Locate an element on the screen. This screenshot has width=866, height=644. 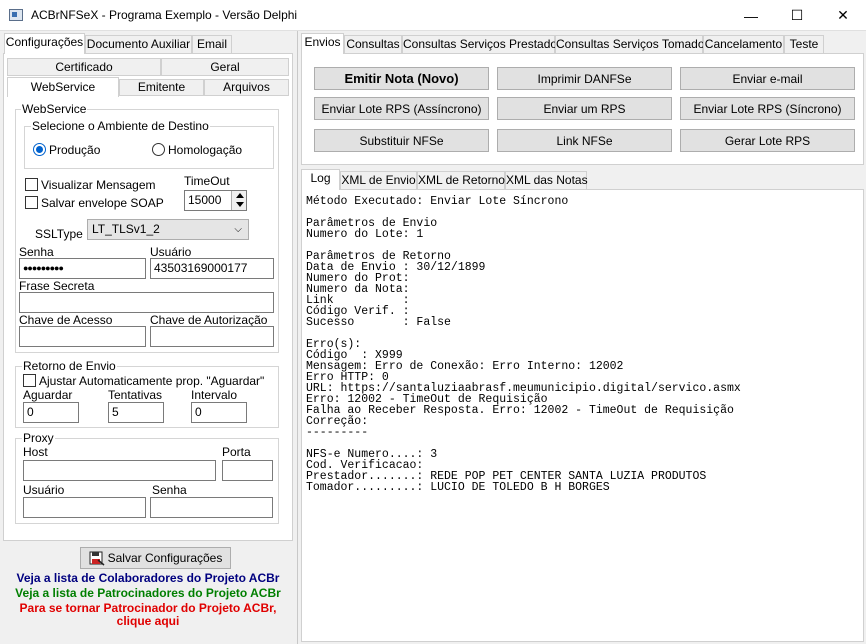
spin-up-icon is located at coordinates (240, 195).